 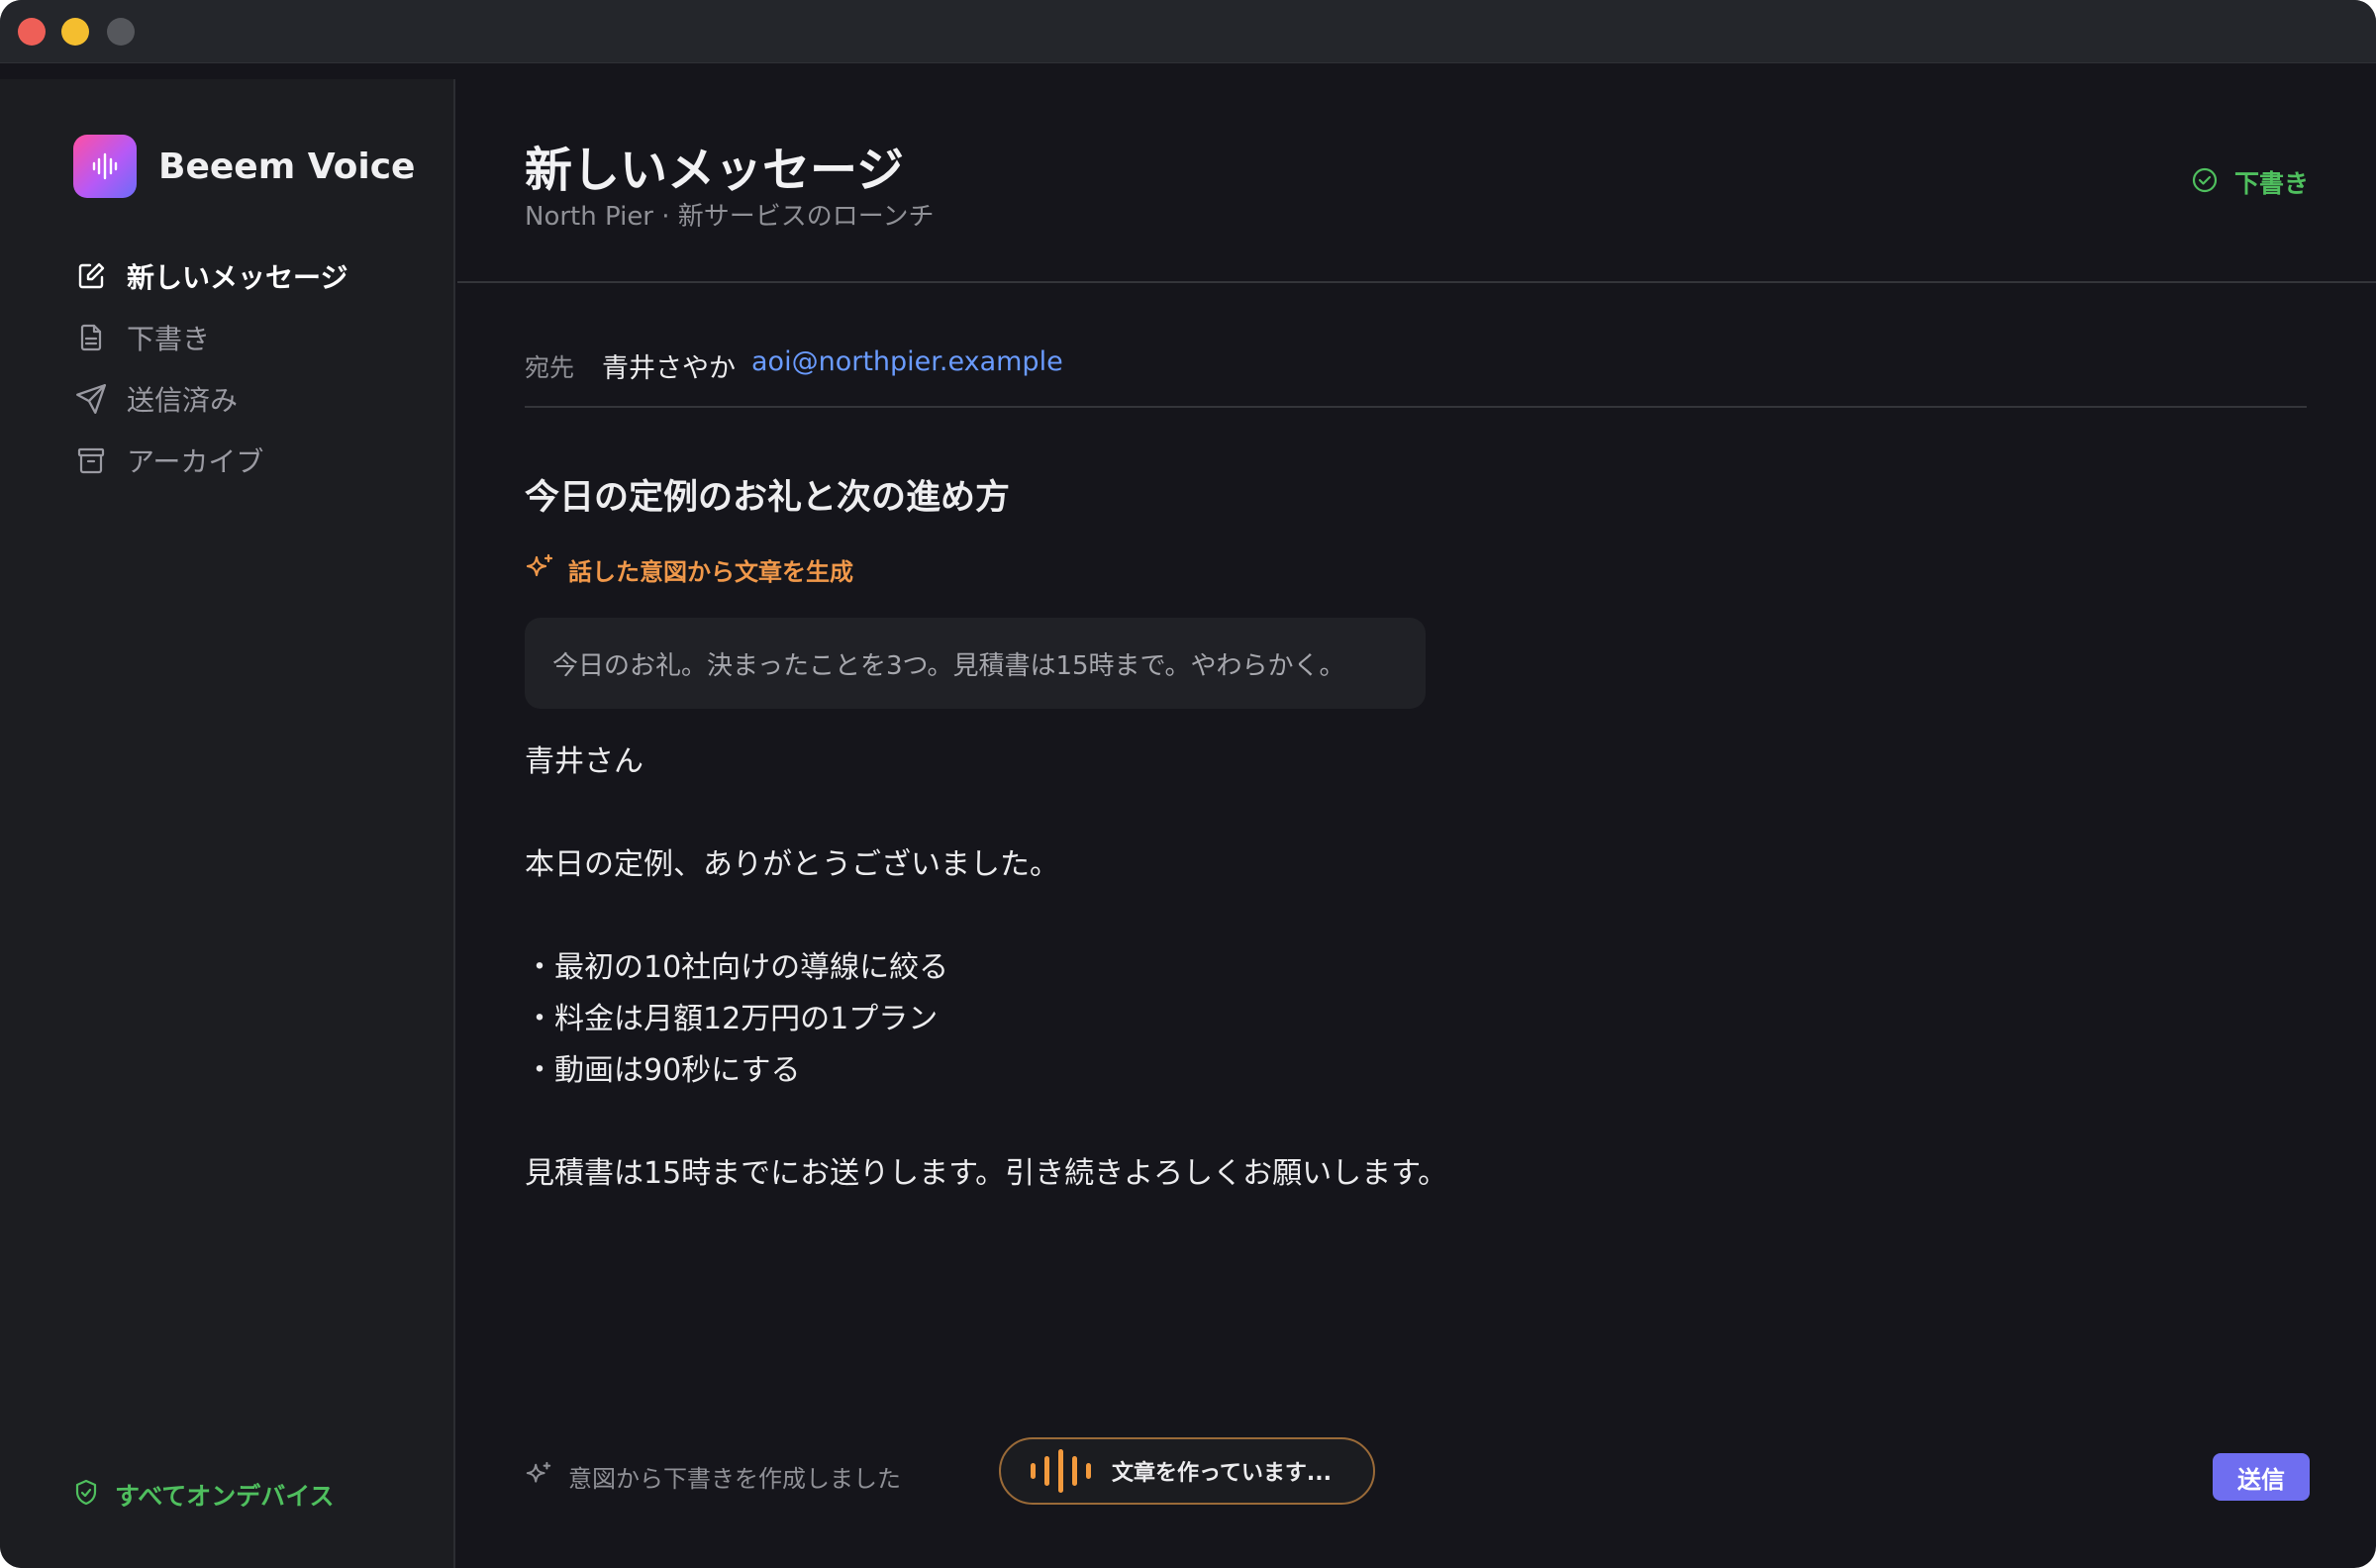 What do you see at coordinates (1416, 377) in the screenshot?
I see `recipient-field: 宛先 青井さやか aoi@northpier.example` at bounding box center [1416, 377].